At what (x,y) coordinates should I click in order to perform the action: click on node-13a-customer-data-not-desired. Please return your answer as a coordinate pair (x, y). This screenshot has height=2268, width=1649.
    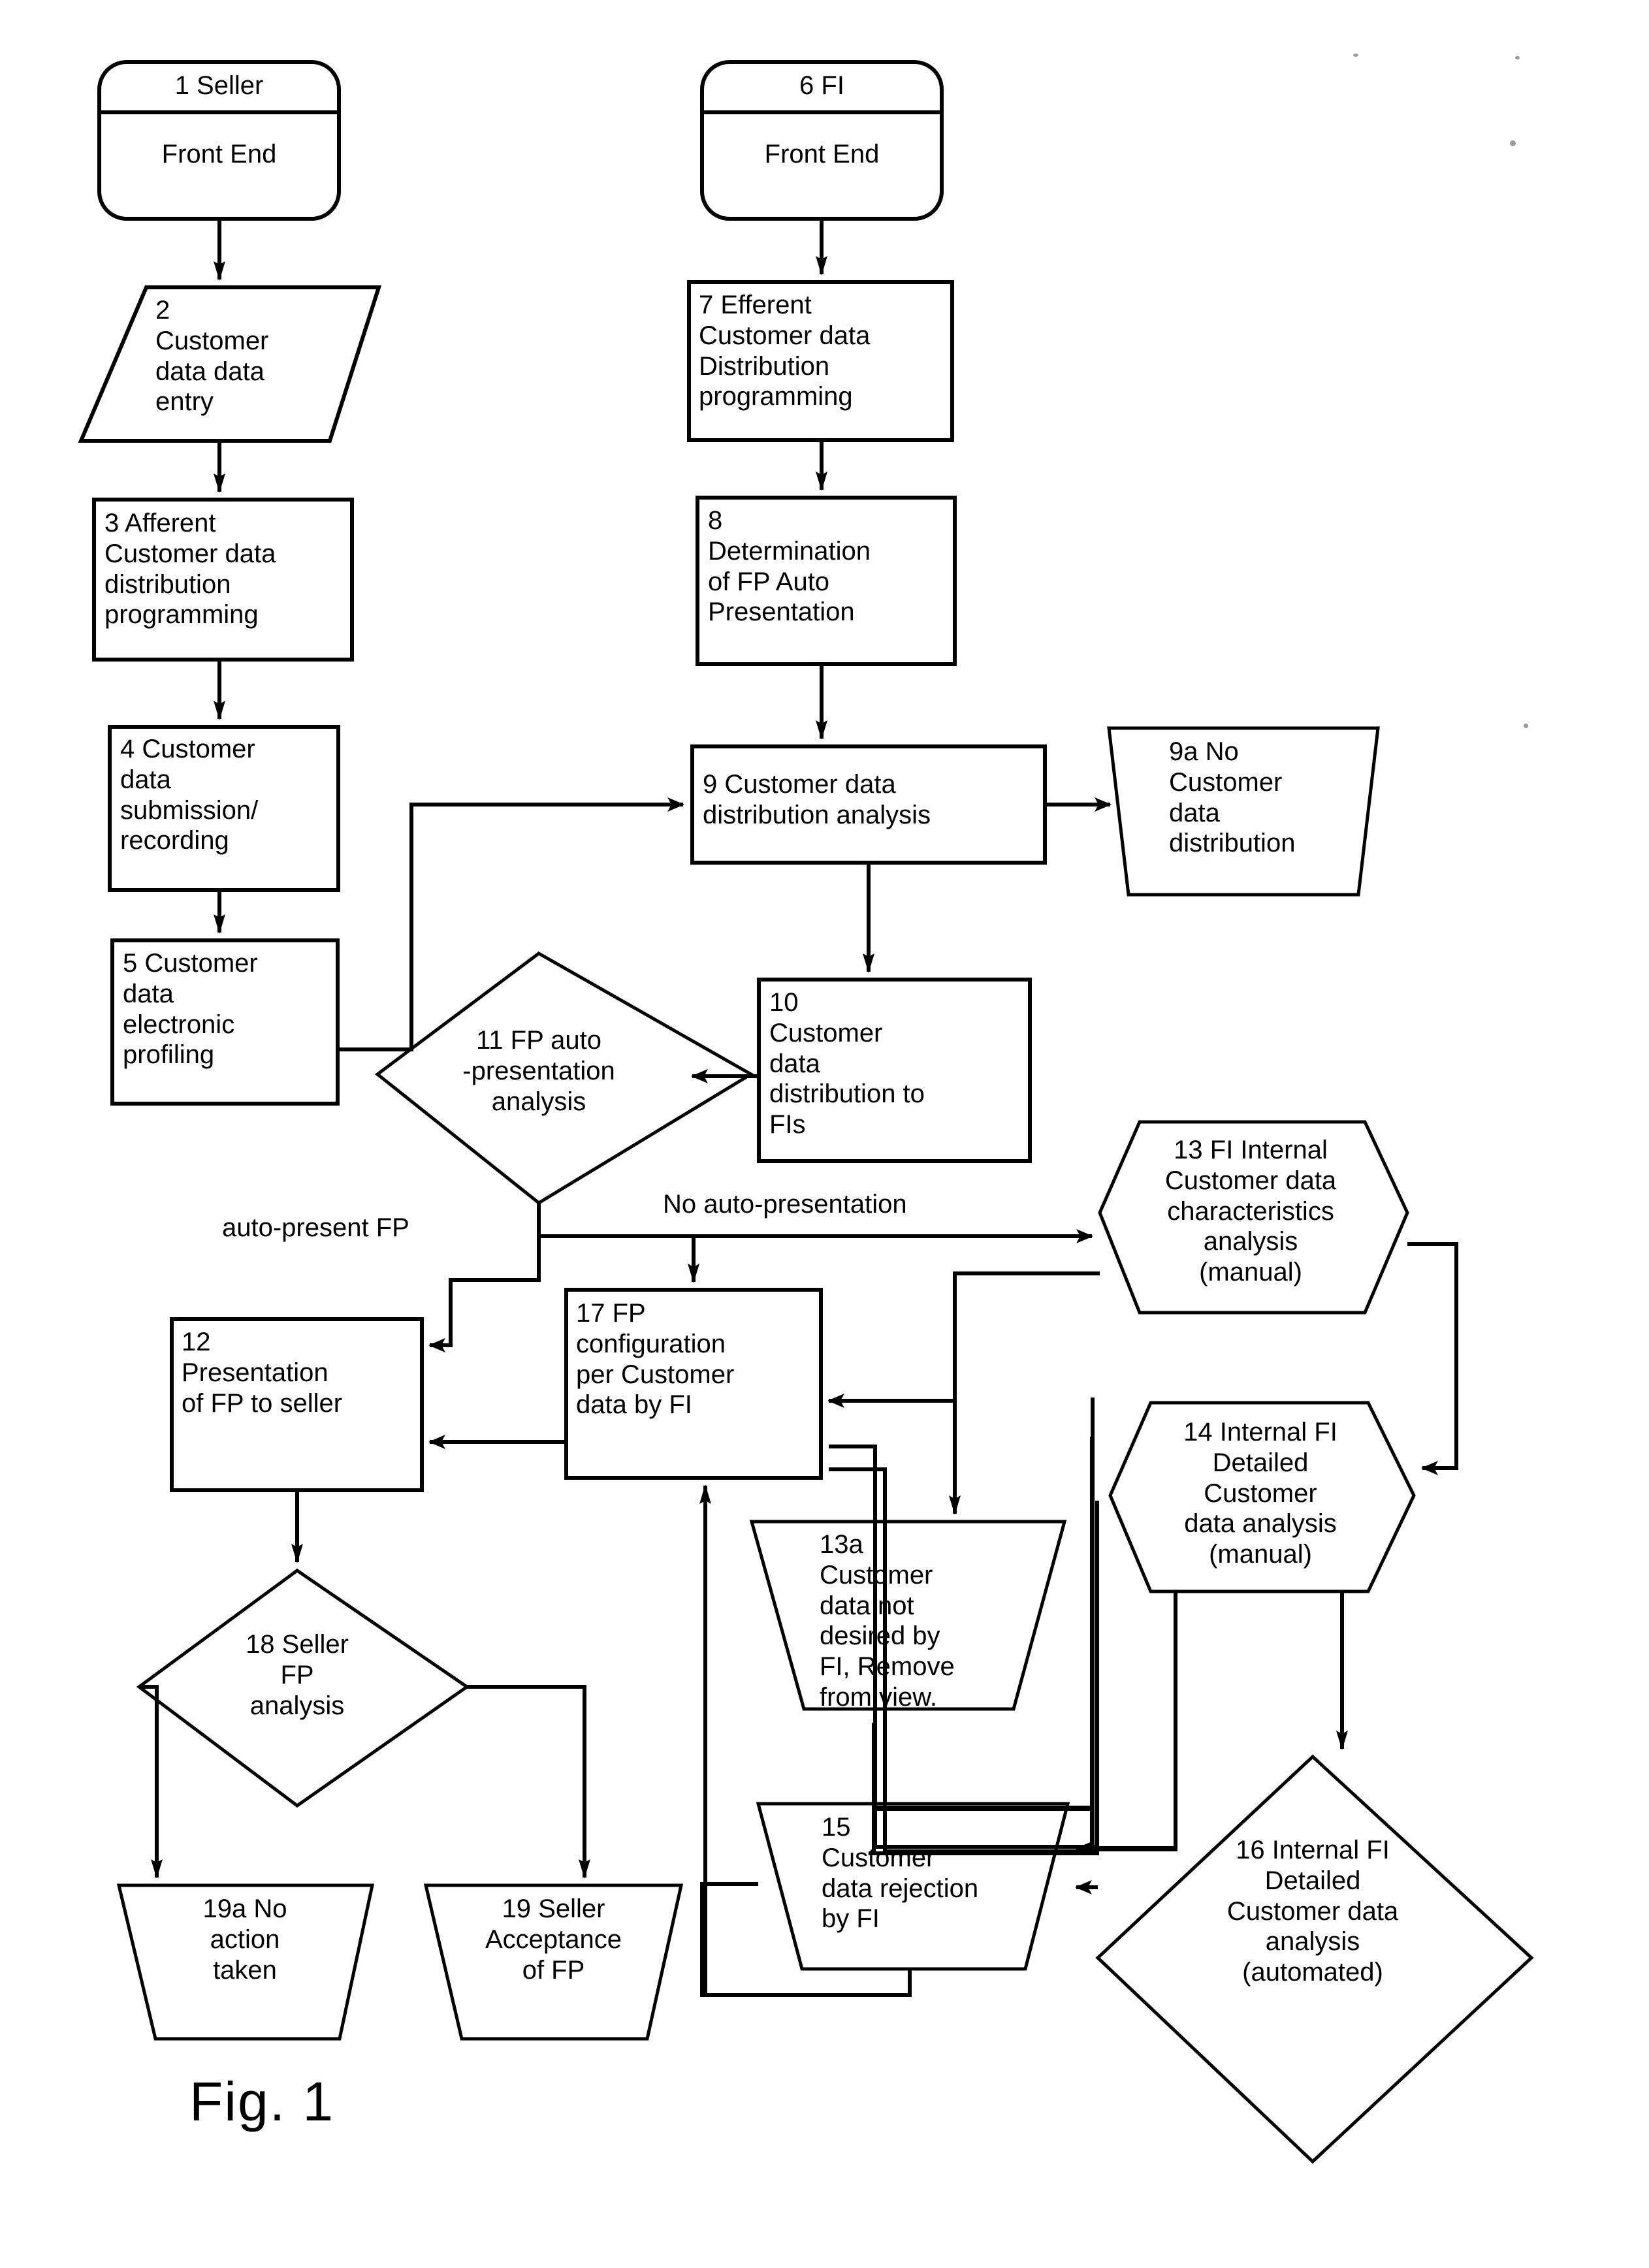
    Looking at the image, I should click on (908, 1615).